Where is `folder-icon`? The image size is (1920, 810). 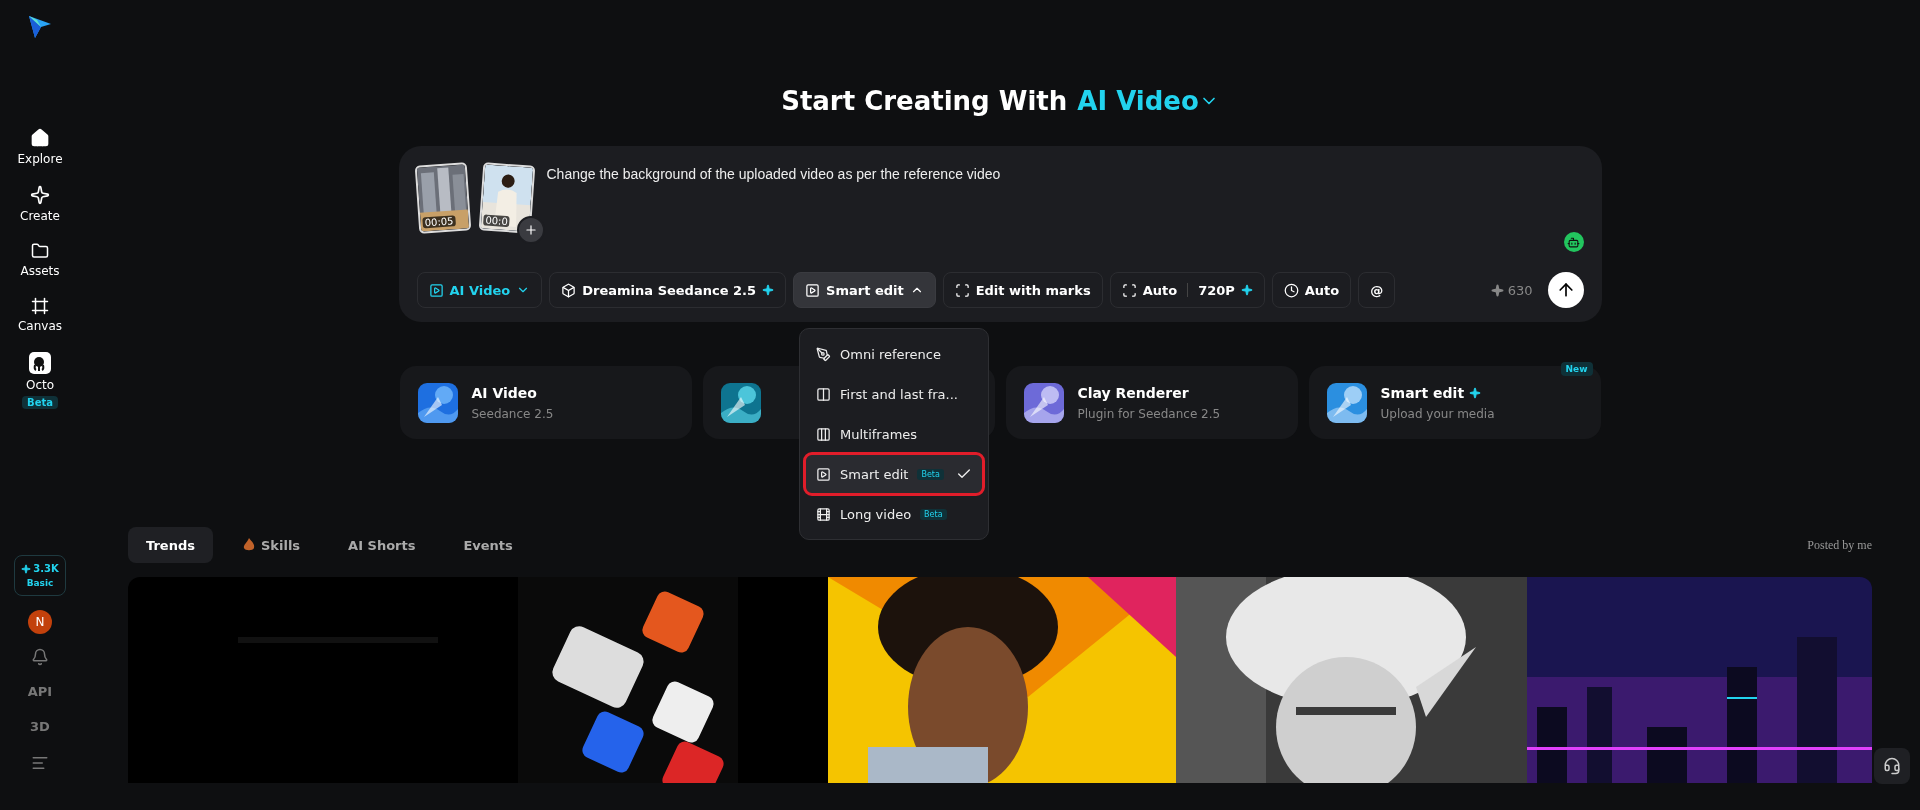 folder-icon is located at coordinates (40, 251).